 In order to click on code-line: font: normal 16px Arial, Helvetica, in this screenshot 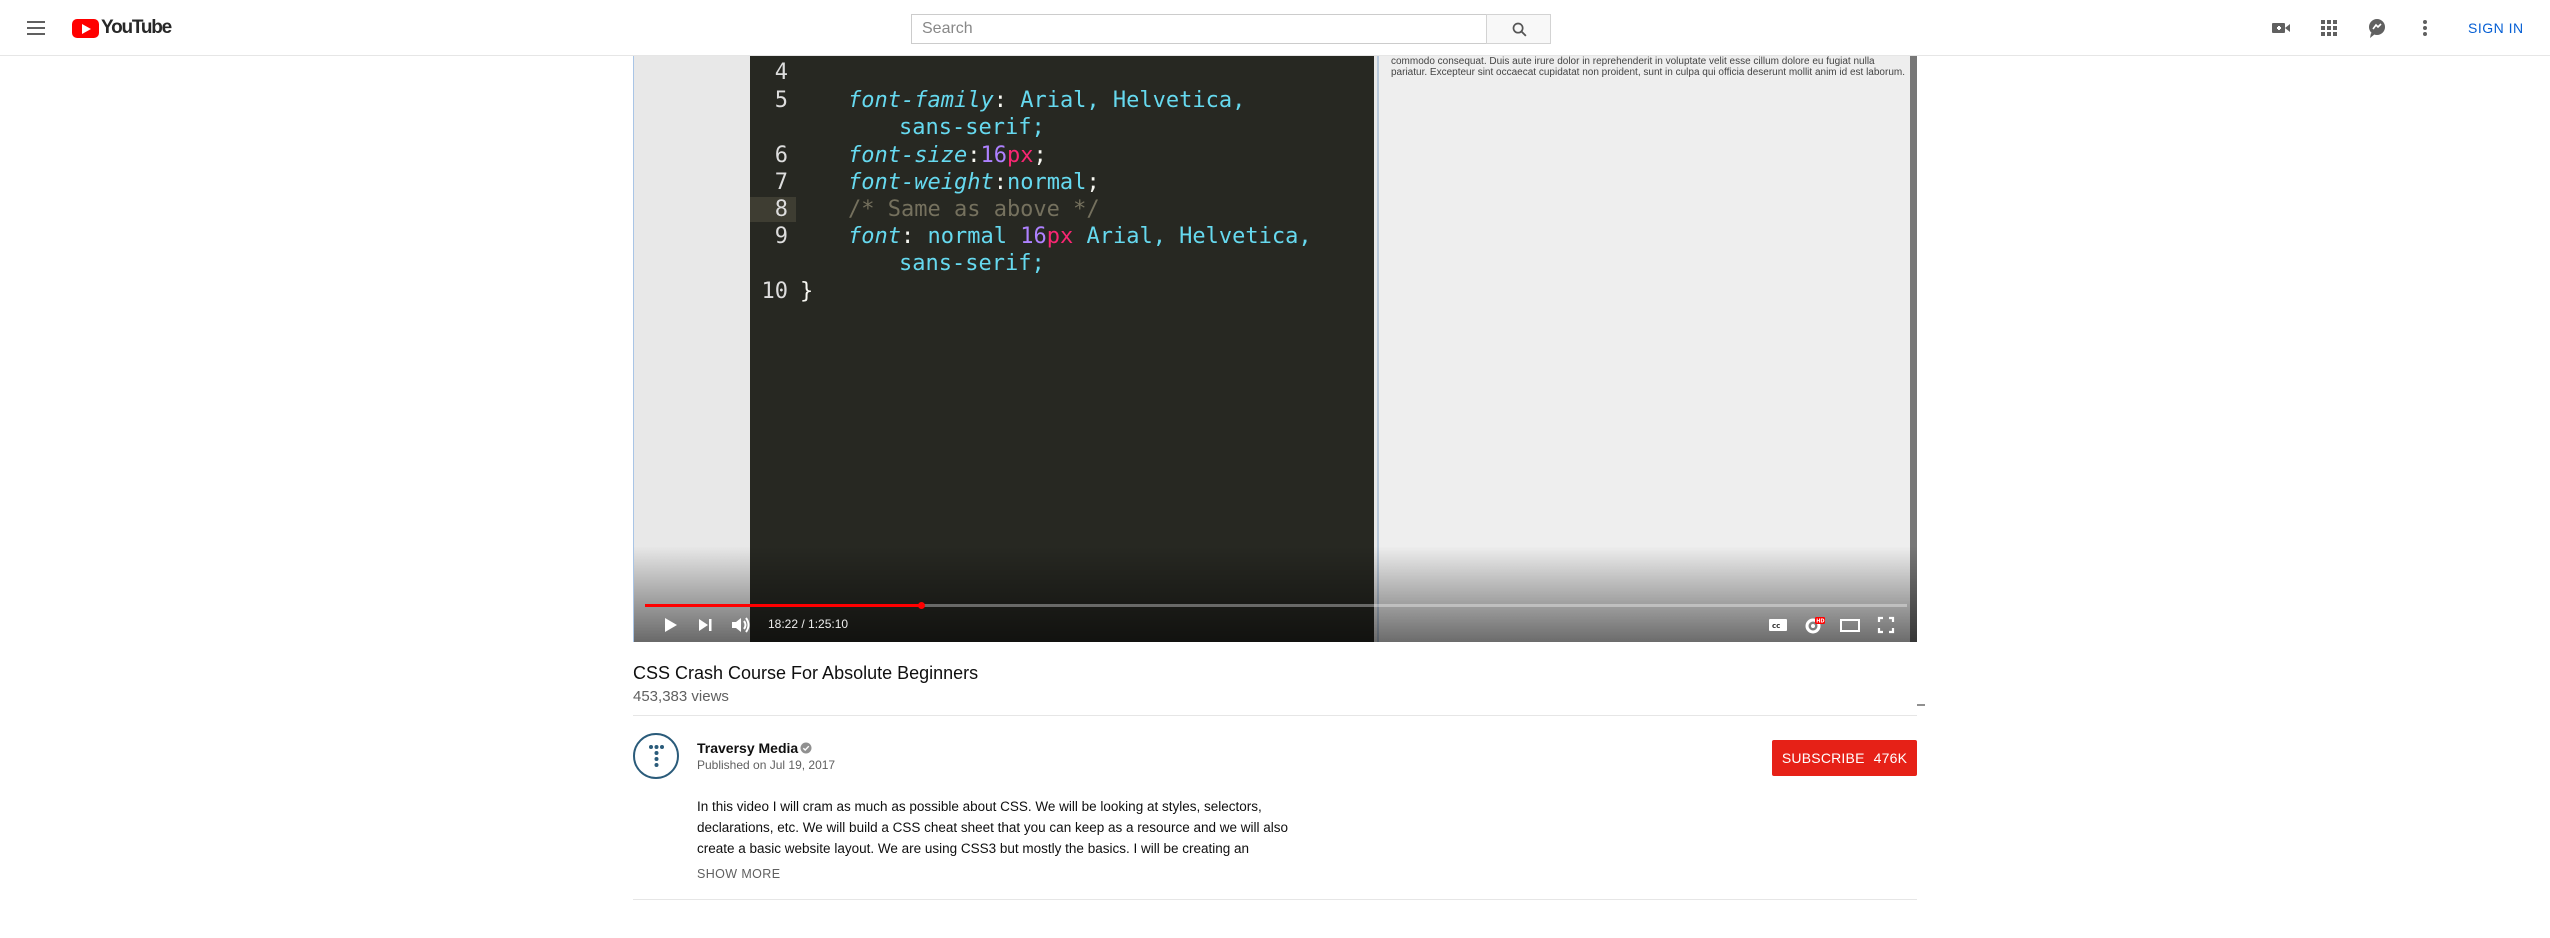, I will do `click(1080, 236)`.